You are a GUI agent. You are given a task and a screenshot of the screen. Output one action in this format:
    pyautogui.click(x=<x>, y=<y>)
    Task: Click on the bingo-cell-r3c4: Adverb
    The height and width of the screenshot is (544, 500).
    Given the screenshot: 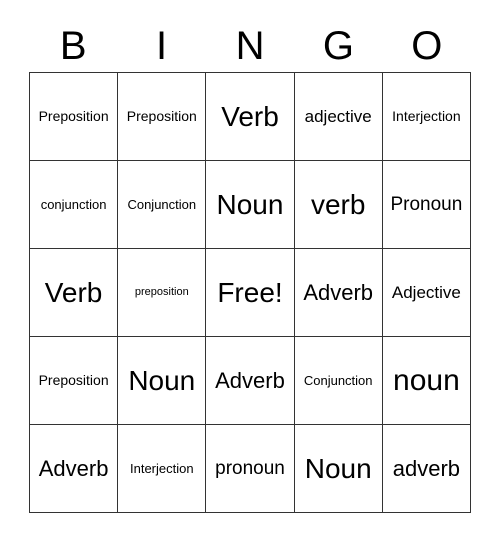 What is the action you would take?
    pyautogui.click(x=338, y=293)
    